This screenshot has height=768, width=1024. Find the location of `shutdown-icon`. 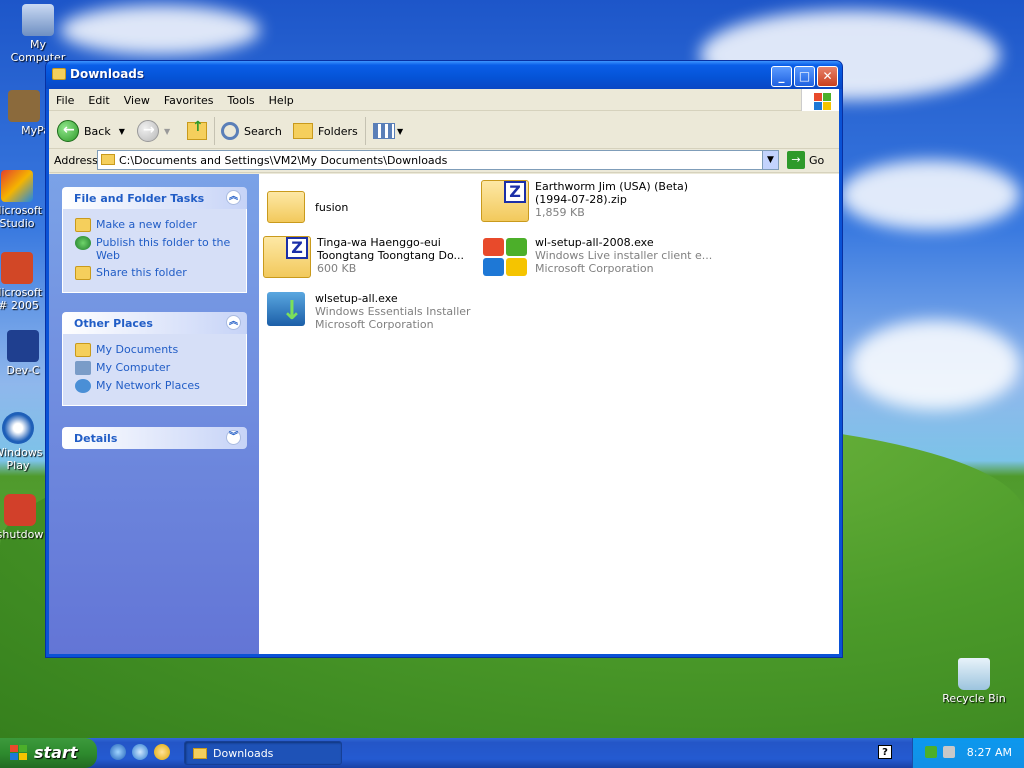

shutdown-icon is located at coordinates (20, 510).